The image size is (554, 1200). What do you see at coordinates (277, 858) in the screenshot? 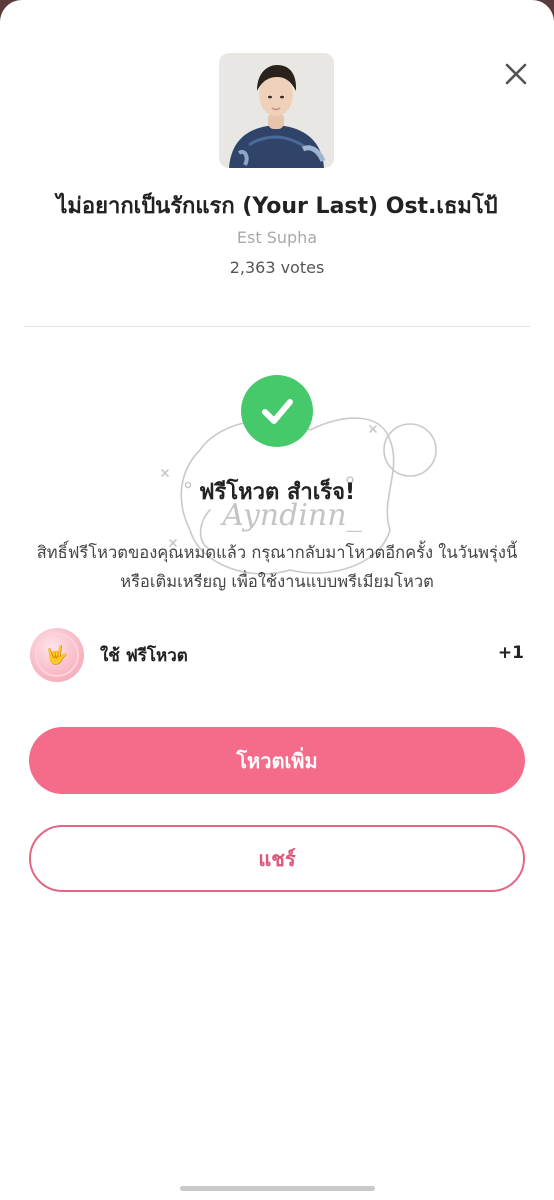
I see `share-button: แชร์` at bounding box center [277, 858].